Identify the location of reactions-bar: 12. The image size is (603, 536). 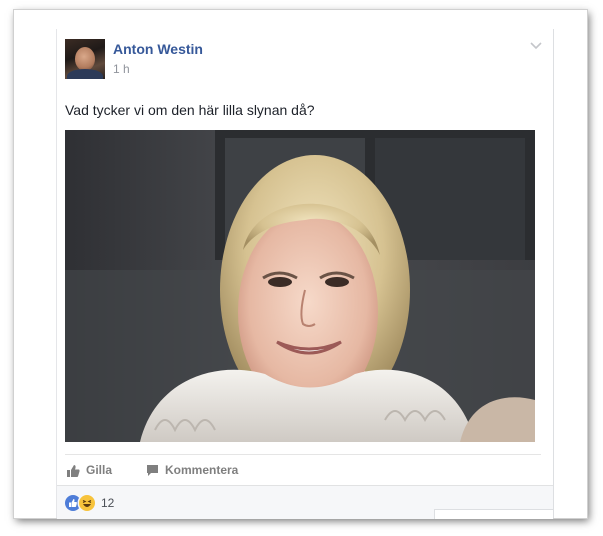
(305, 502).